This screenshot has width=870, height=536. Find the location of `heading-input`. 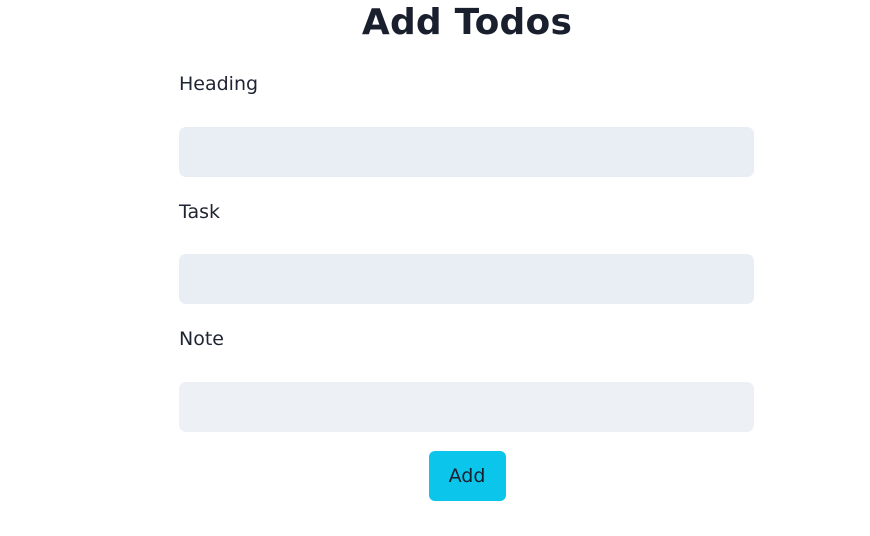

heading-input is located at coordinates (466, 152).